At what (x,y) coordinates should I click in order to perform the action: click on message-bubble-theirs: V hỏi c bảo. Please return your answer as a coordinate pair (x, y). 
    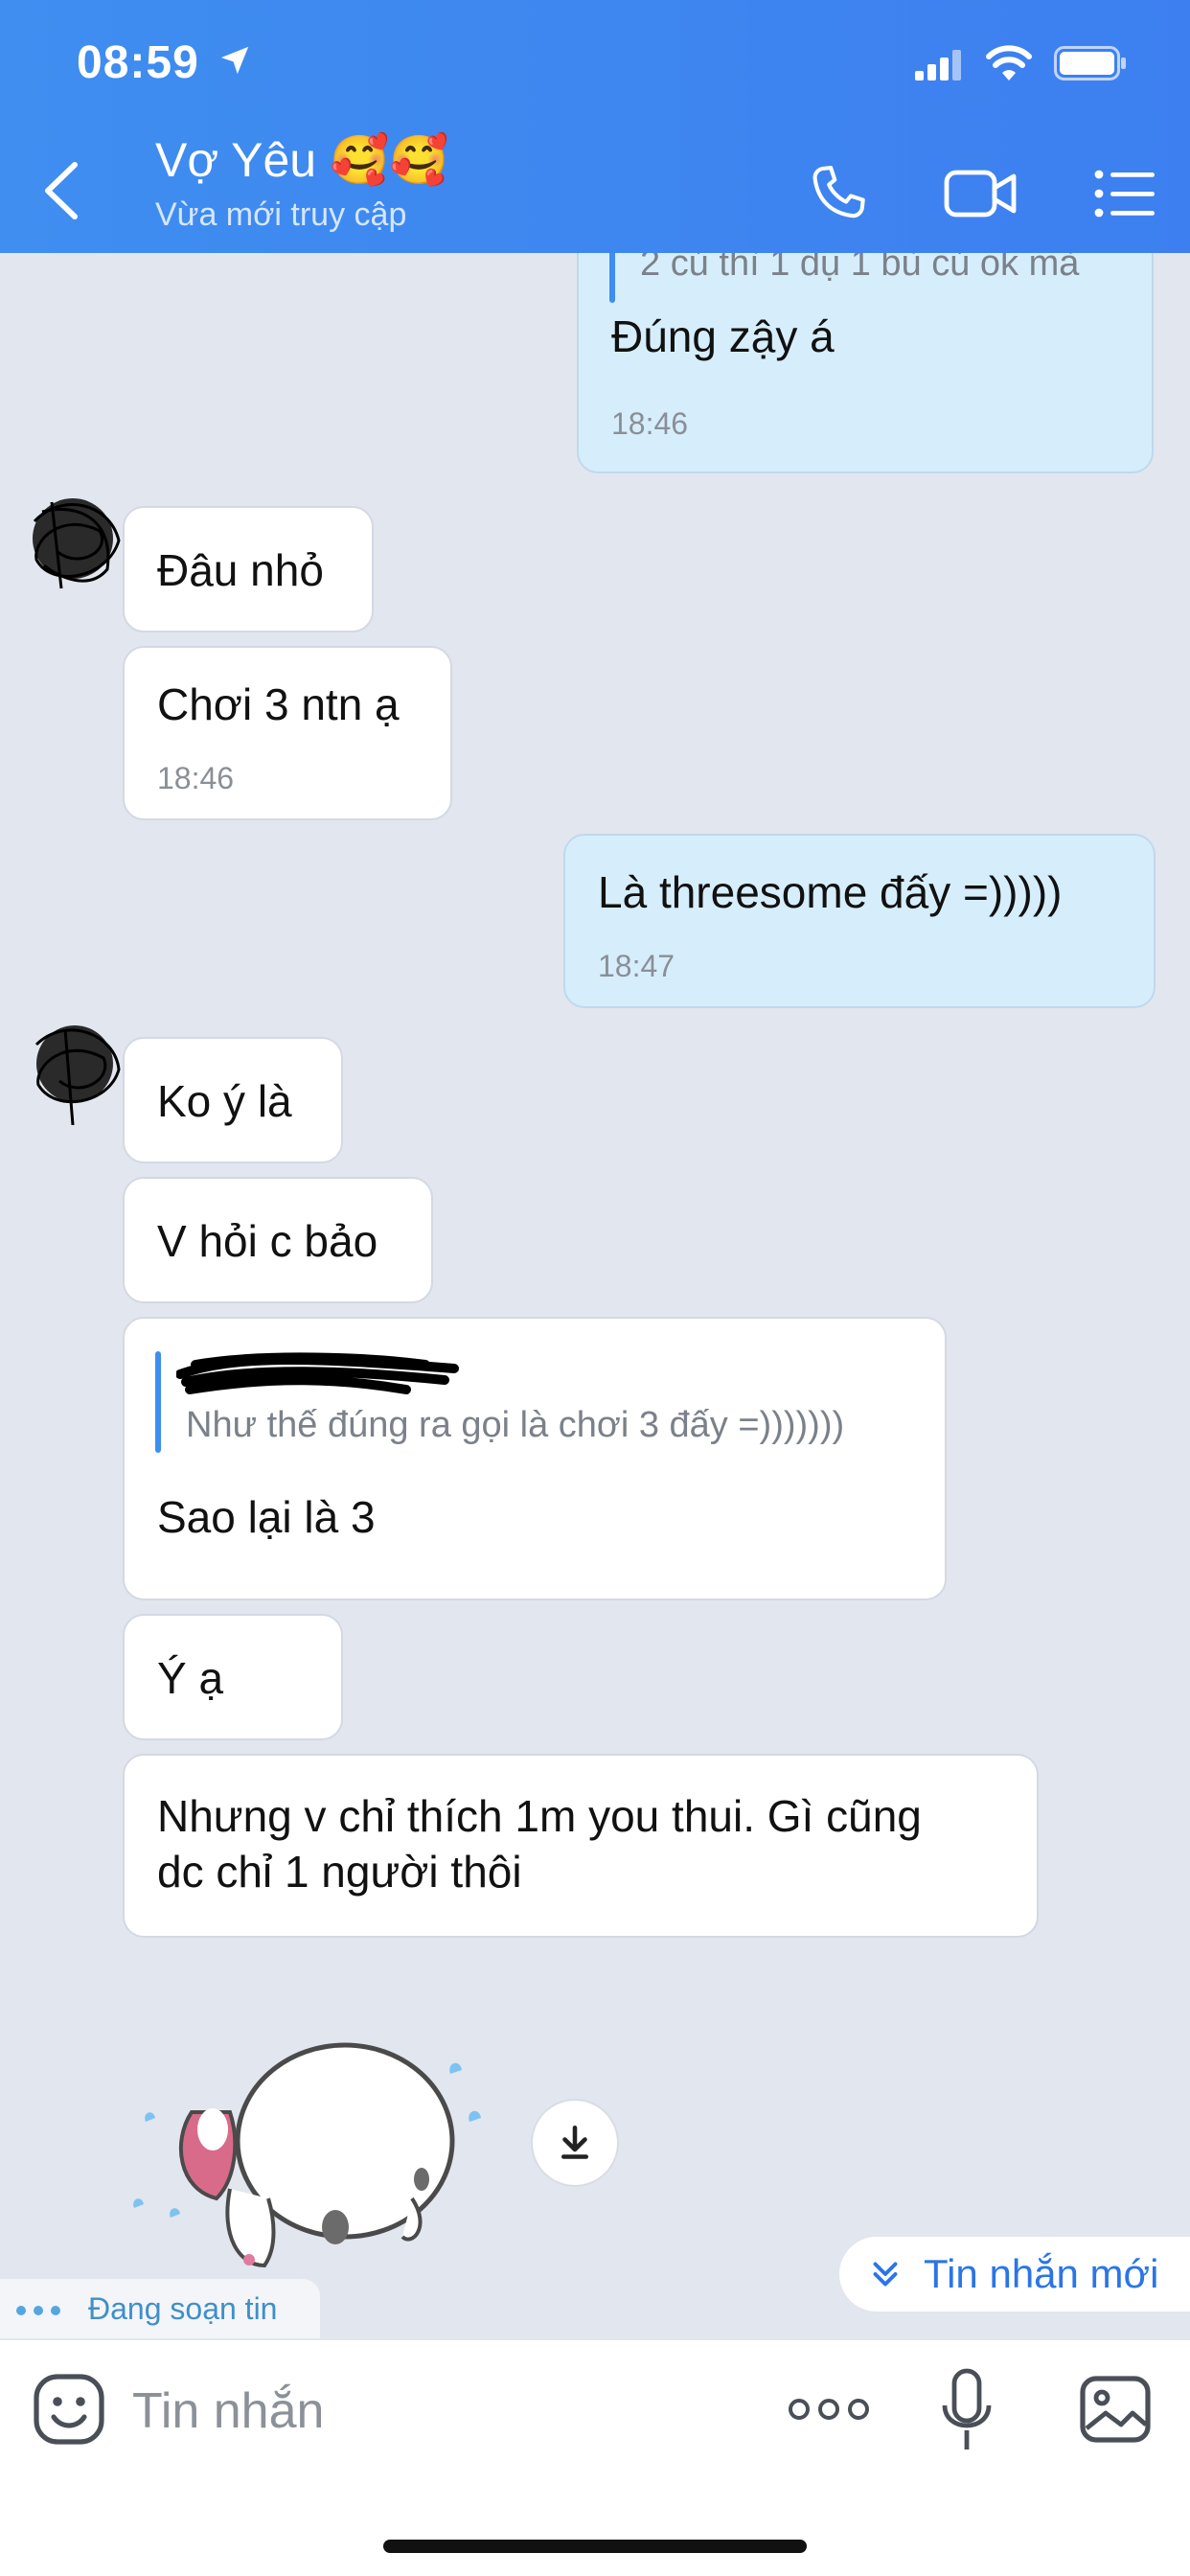
    Looking at the image, I should click on (278, 1240).